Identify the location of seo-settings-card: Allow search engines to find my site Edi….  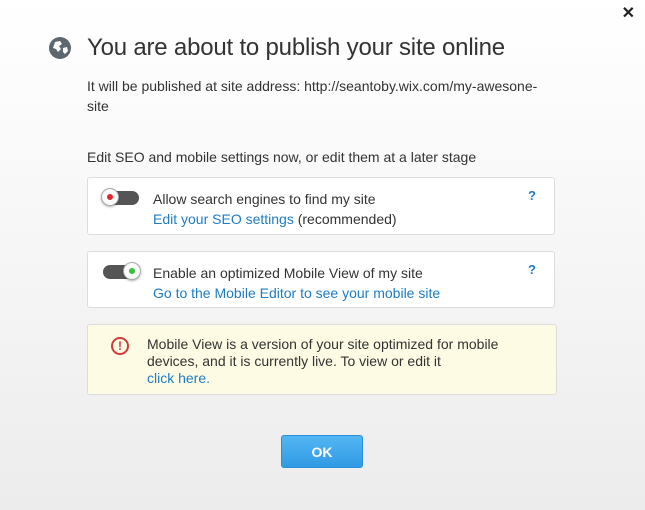
(321, 206).